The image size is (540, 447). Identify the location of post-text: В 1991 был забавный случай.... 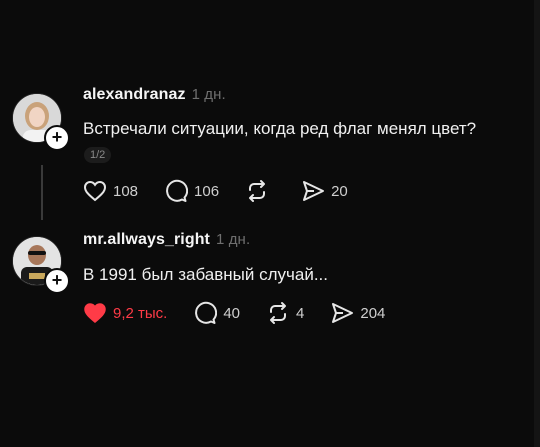
(206, 274).